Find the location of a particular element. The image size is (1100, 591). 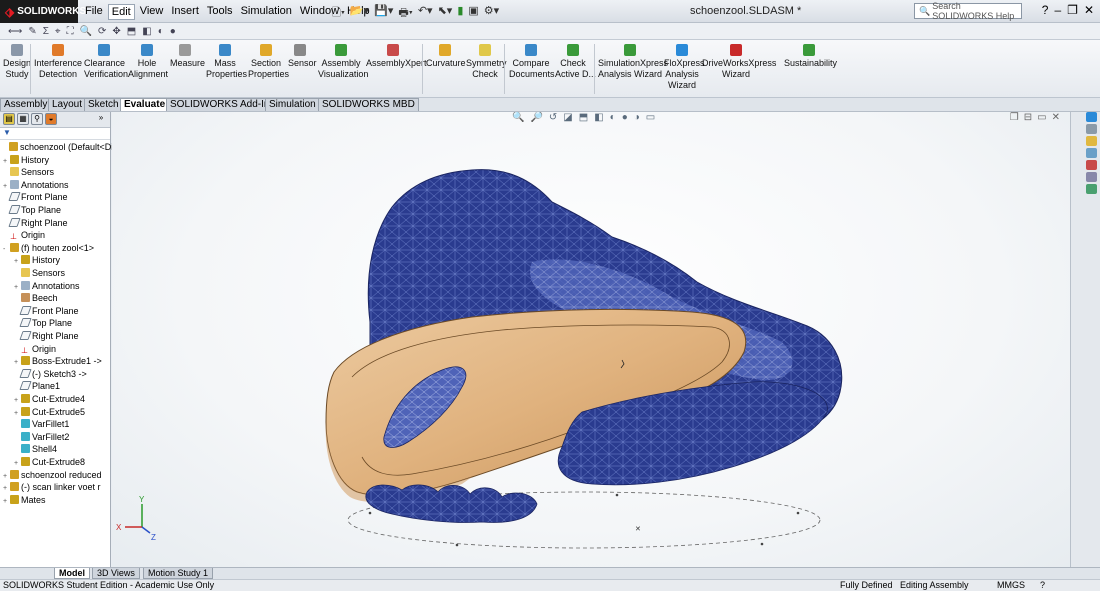

tree-node: - (f) houten zool<1> is located at coordinates (48, 248).